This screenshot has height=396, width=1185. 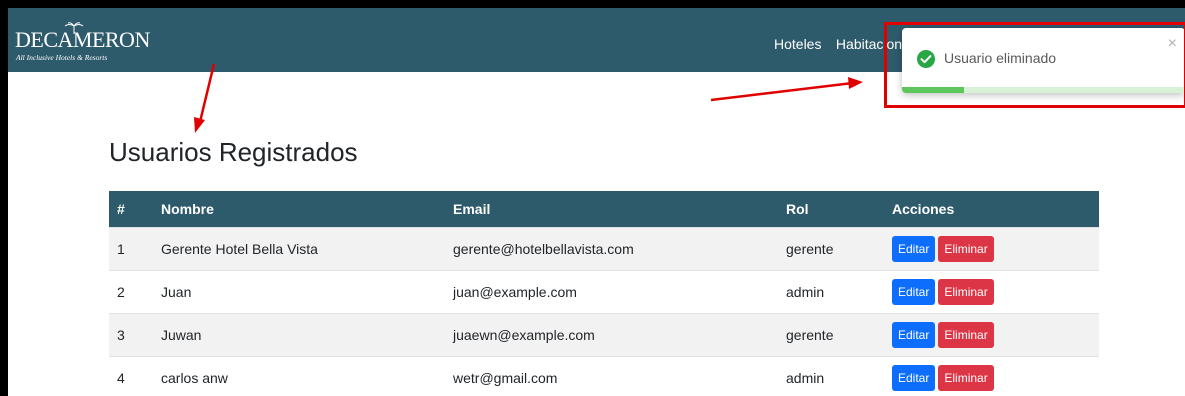 I want to click on toast-message: Usuario eliminado, so click(x=1000, y=58).